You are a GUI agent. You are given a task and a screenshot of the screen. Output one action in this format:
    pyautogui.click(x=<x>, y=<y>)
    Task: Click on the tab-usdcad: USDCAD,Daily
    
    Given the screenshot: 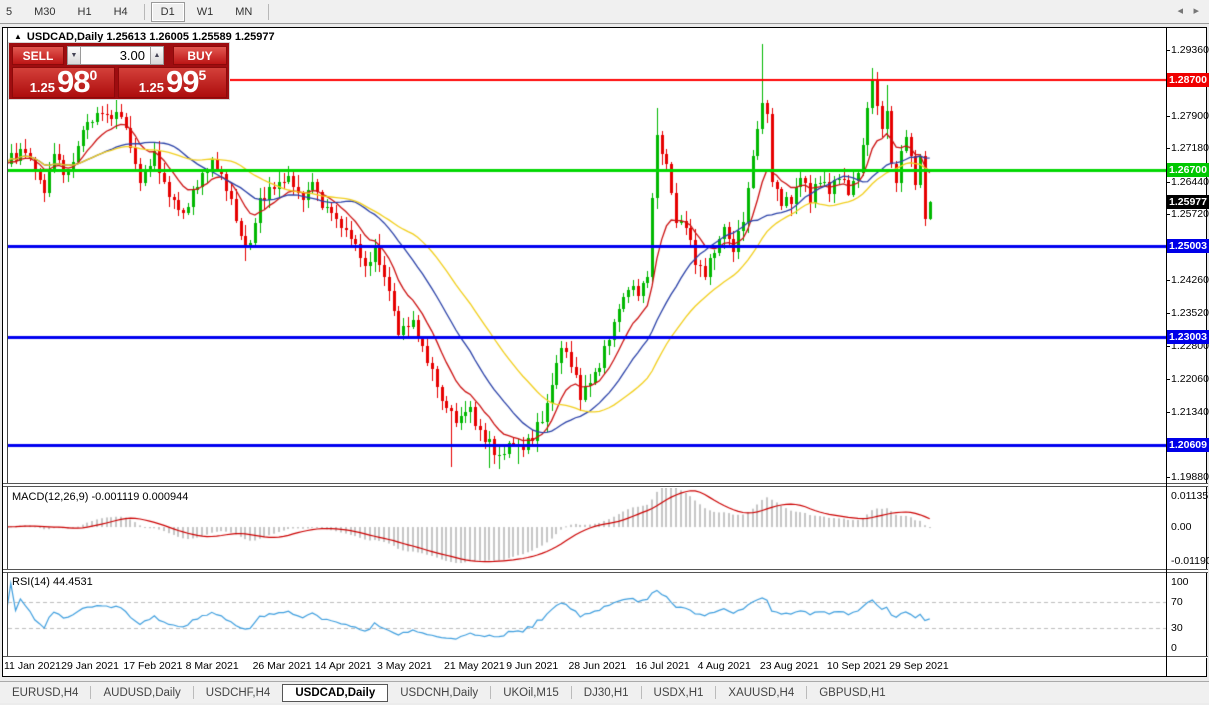 What is the action you would take?
    pyautogui.click(x=335, y=692)
    